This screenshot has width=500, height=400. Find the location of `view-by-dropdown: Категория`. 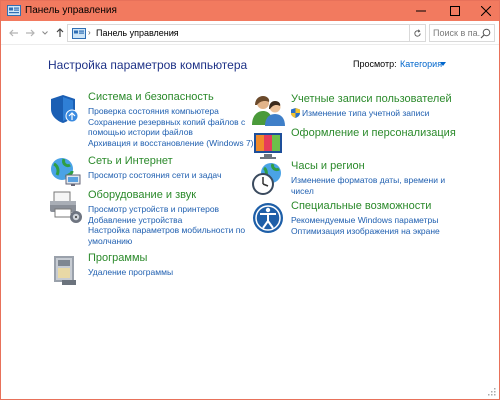

view-by-dropdown: Категория is located at coordinates (421, 64).